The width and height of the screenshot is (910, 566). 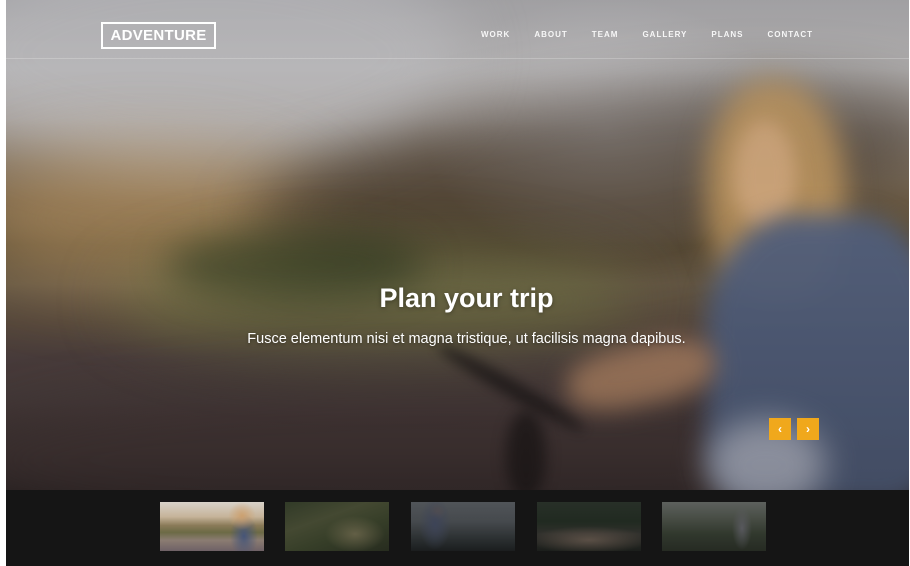 What do you see at coordinates (495, 34) in the screenshot?
I see `nav-item-work: WORK` at bounding box center [495, 34].